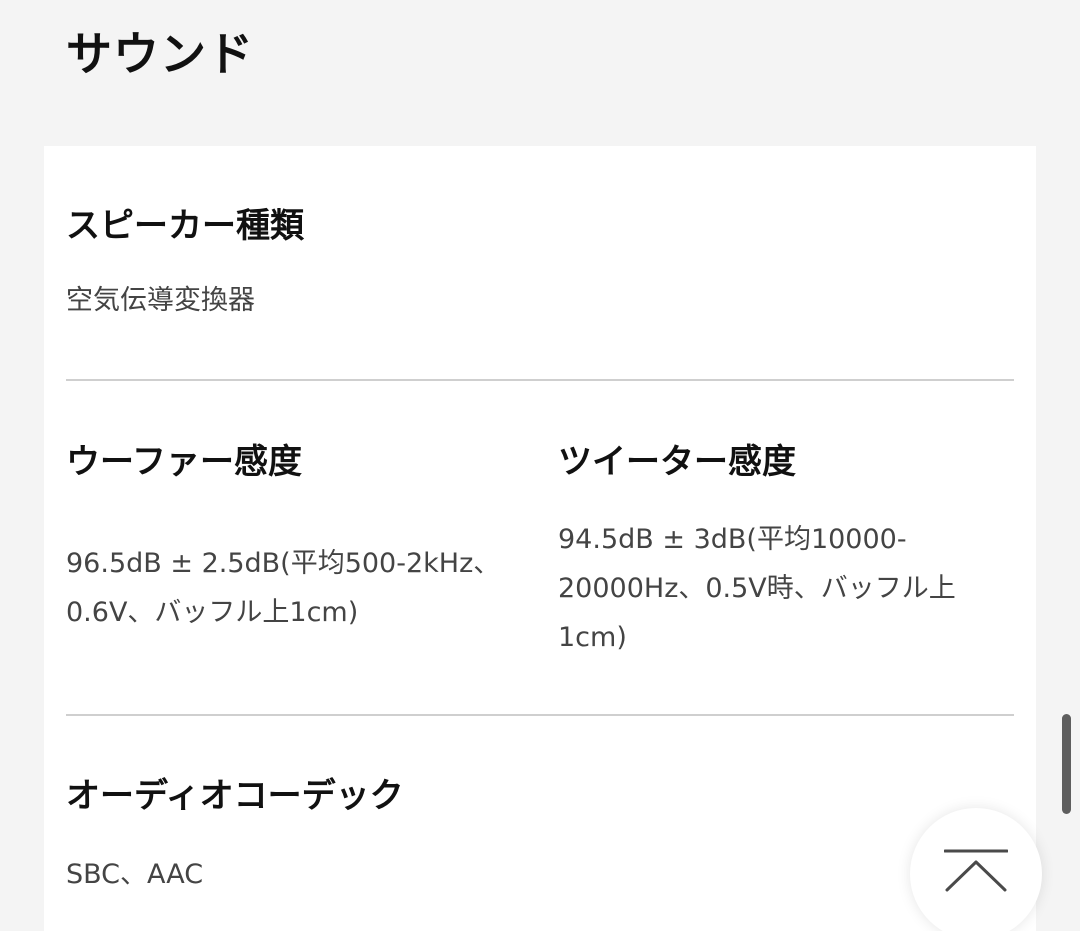 The height and width of the screenshot is (931, 1080). Describe the element at coordinates (235, 796) in the screenshot. I see `audio-codec-label: オーディオコーデック` at that location.